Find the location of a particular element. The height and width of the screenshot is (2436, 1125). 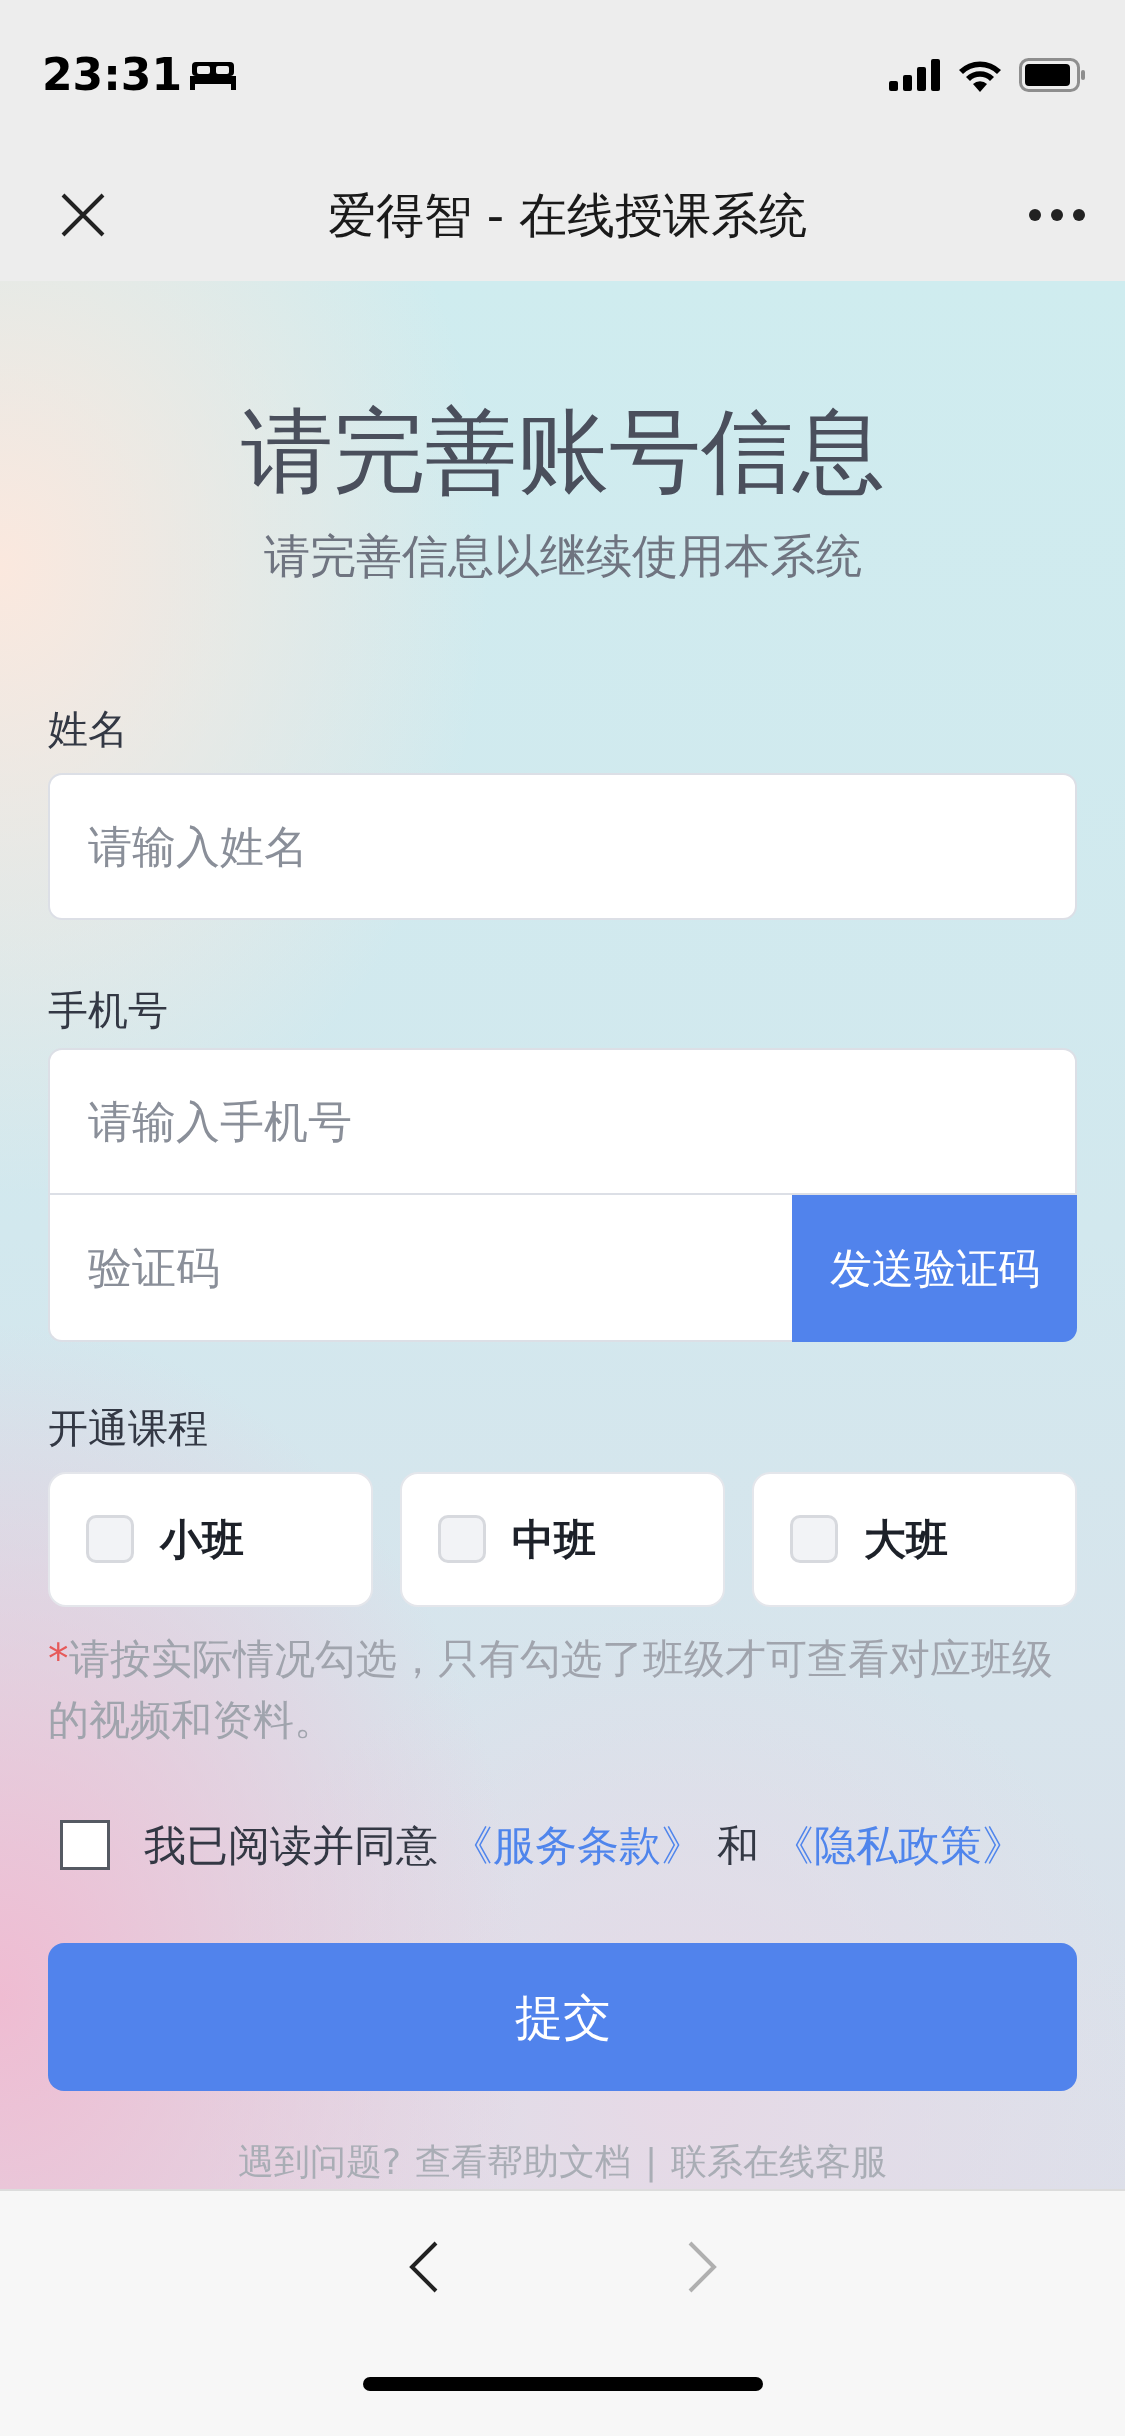

agreement-text: 我已阅读并同意 《服务条款》 和 《隐私政策》 is located at coordinates (584, 1845).